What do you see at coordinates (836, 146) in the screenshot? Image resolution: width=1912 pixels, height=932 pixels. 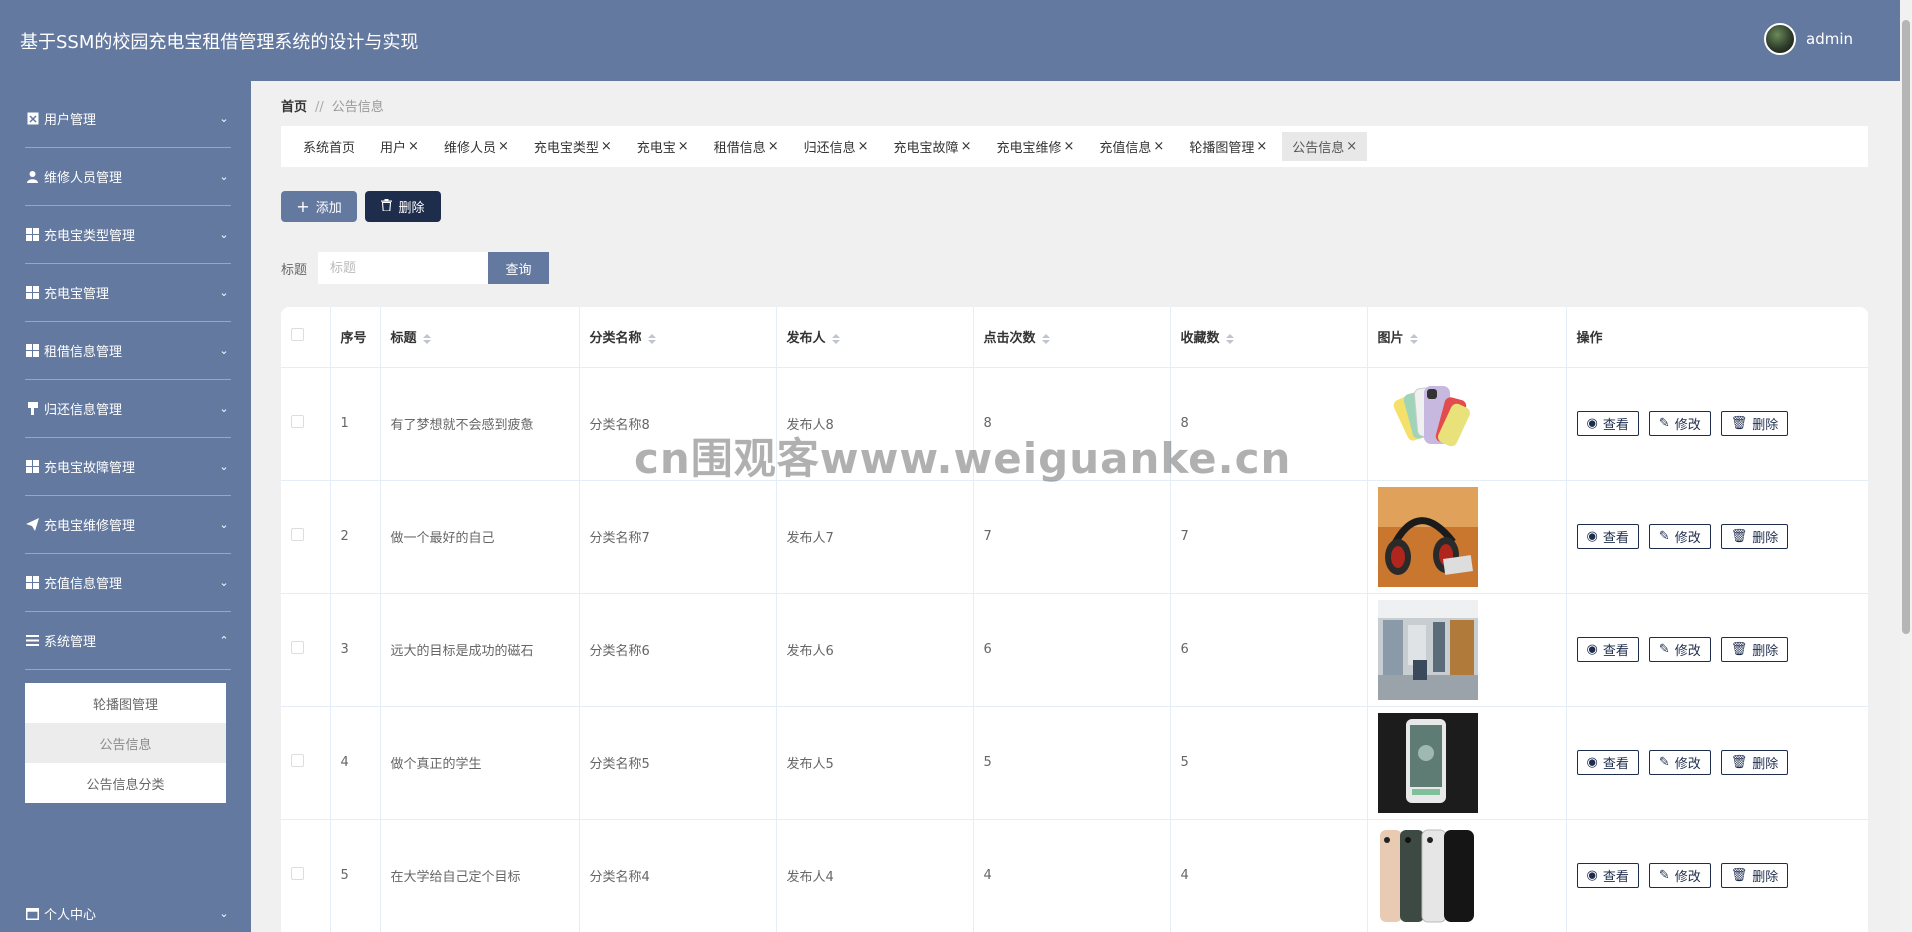 I see `tab-return-info: 归还信息 ×` at bounding box center [836, 146].